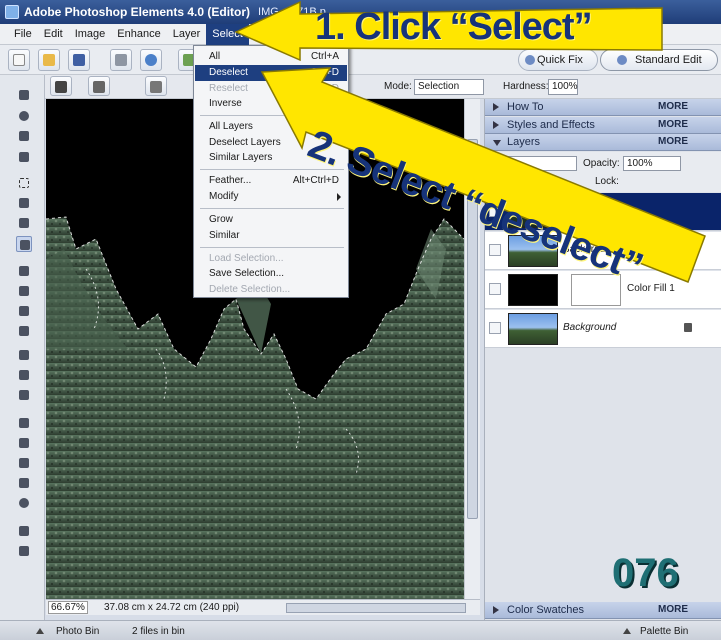  I want to click on color-swatches-more: MORE, so click(673, 610).